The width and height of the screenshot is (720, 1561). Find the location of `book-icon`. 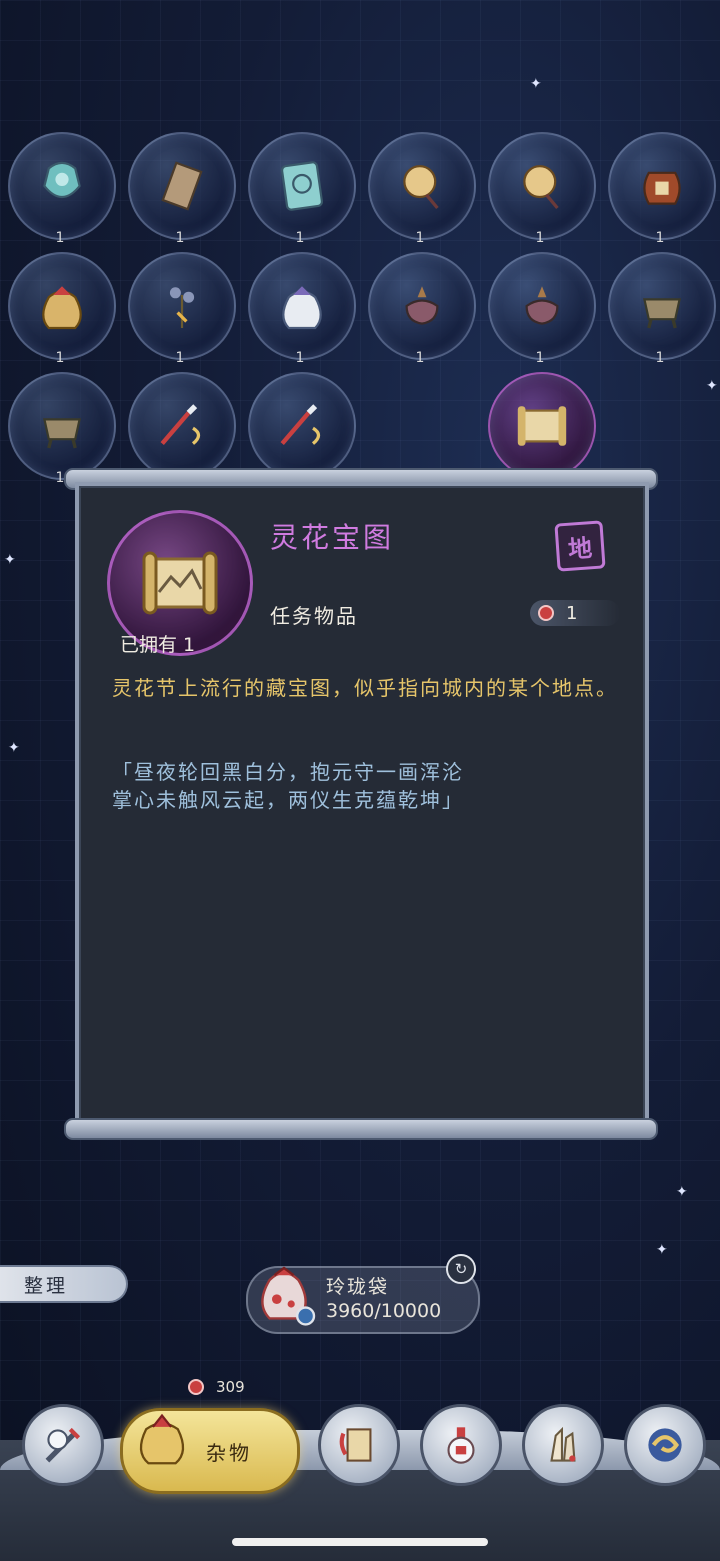

book-icon is located at coordinates (355, 1445).